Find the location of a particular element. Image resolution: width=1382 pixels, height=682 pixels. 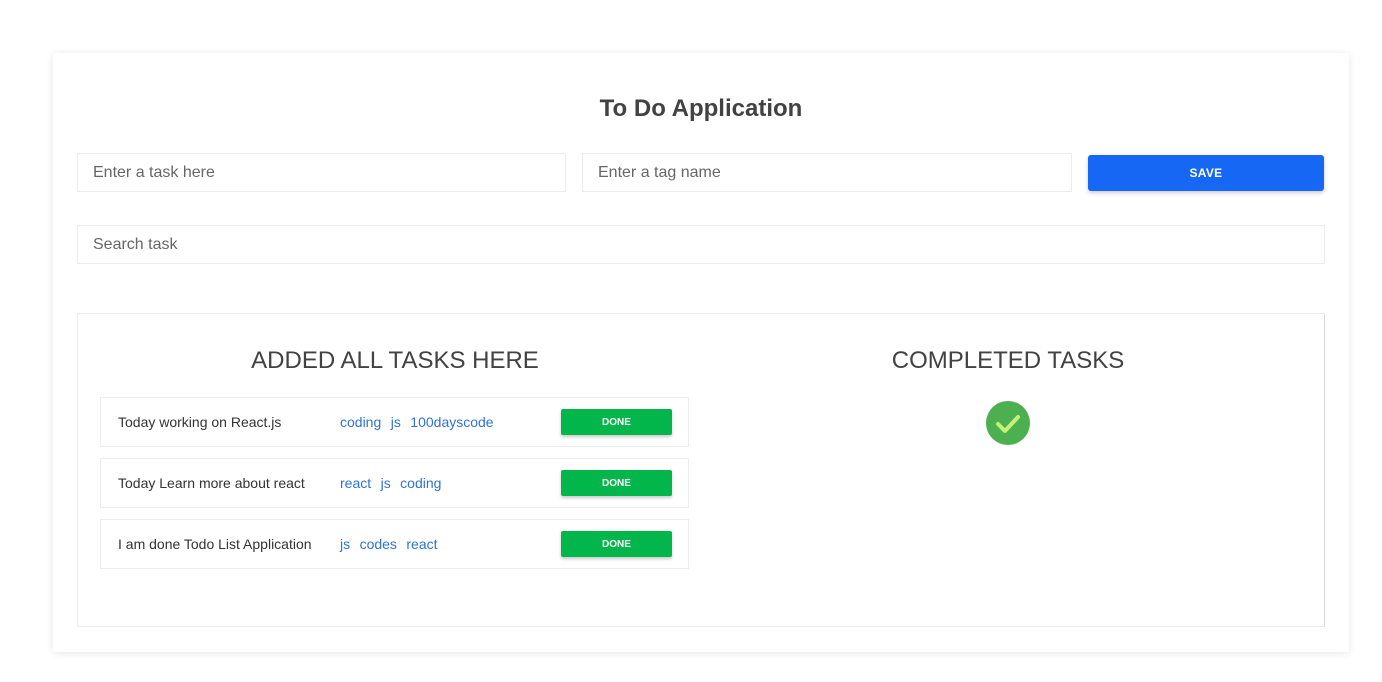

task-tag: 100dayscode is located at coordinates (451, 422).